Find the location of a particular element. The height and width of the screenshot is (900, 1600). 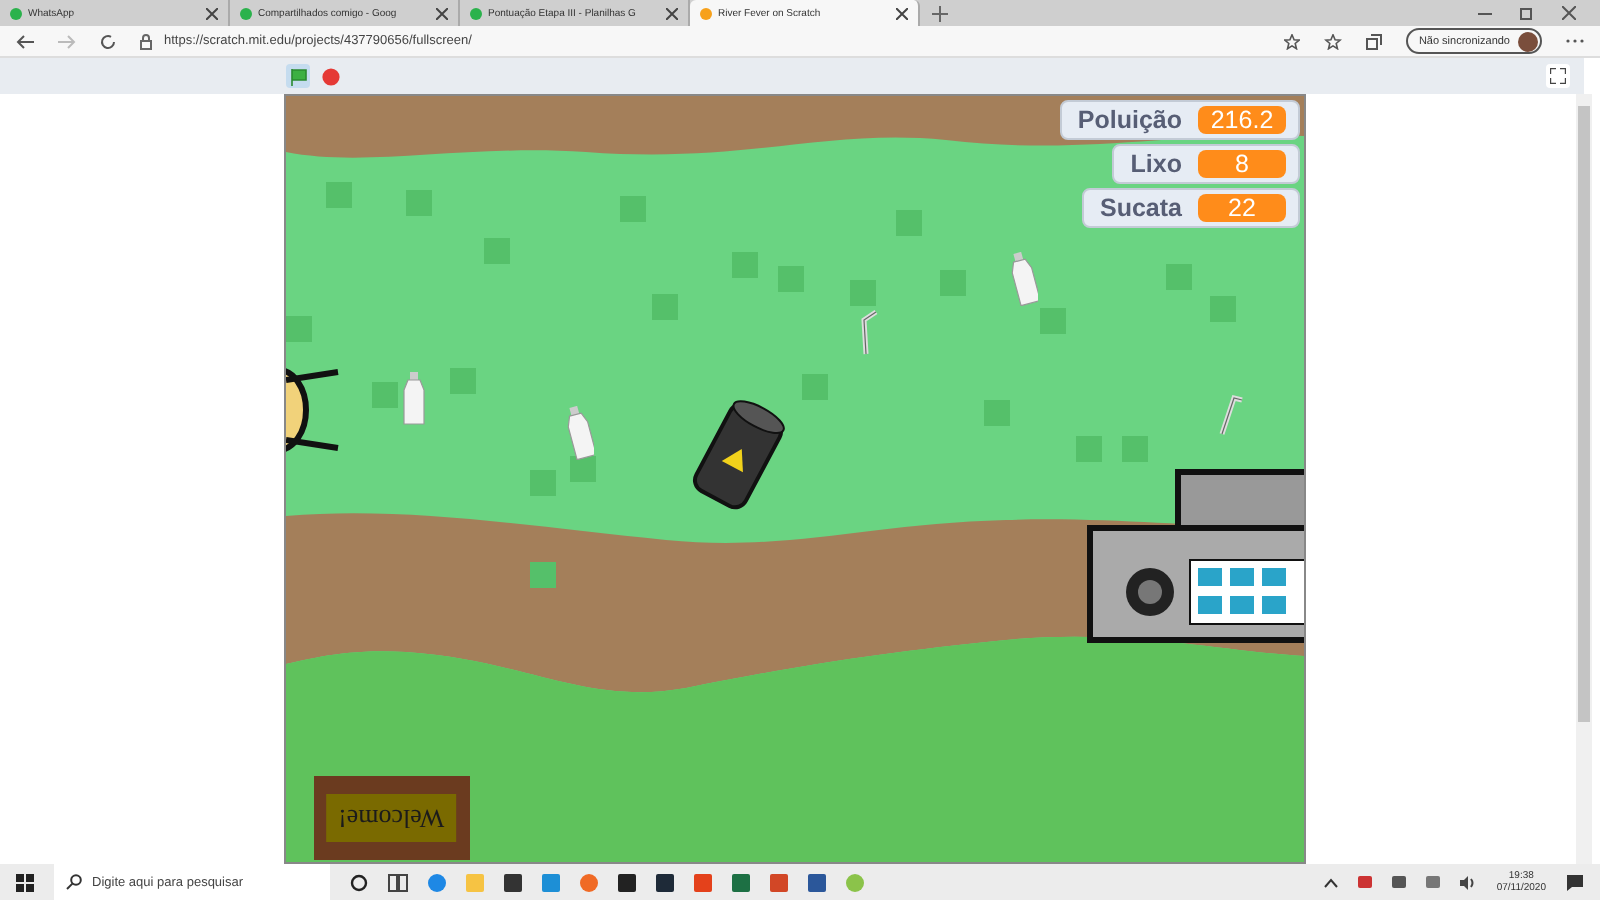

notification-icon is located at coordinates (1575, 882).